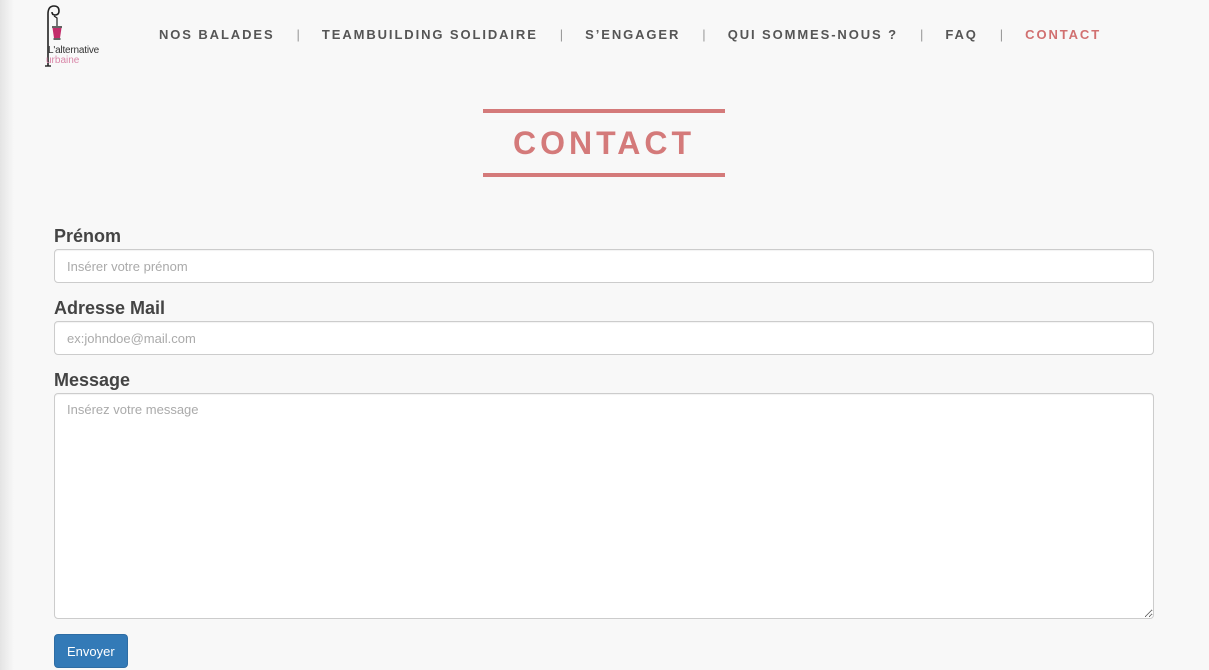 The height and width of the screenshot is (670, 1209). I want to click on email-input, so click(604, 338).